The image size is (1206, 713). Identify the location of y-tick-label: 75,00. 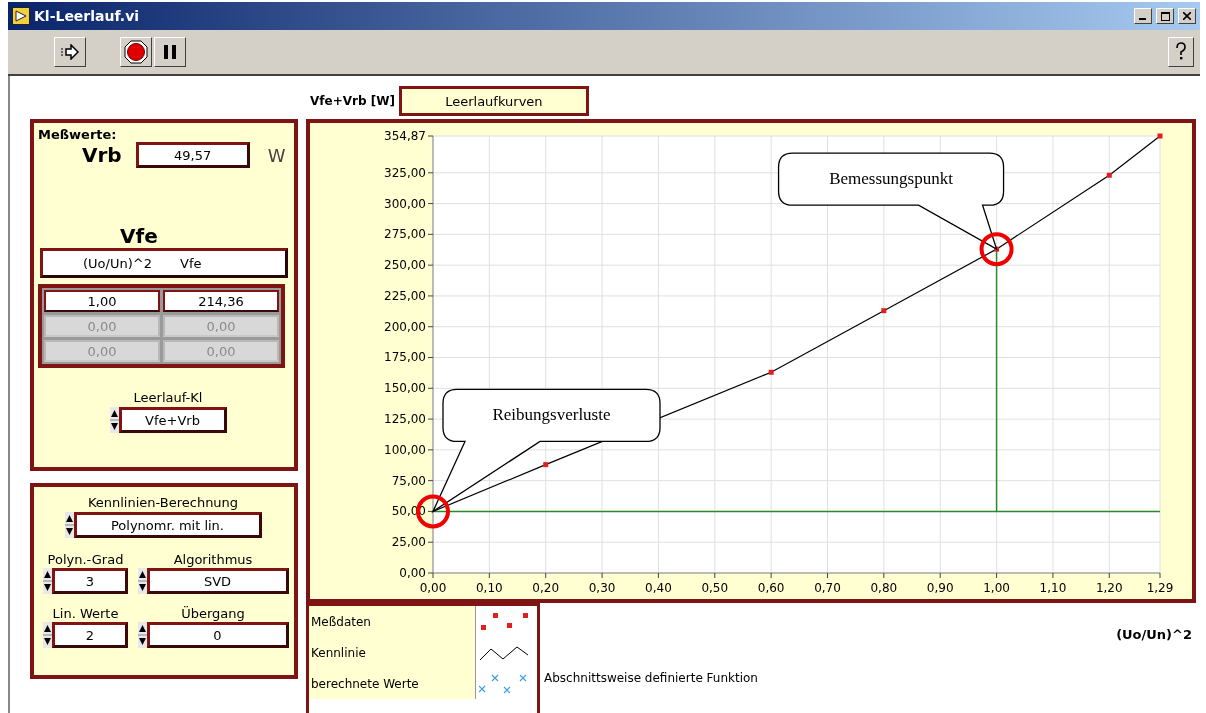
(408, 480).